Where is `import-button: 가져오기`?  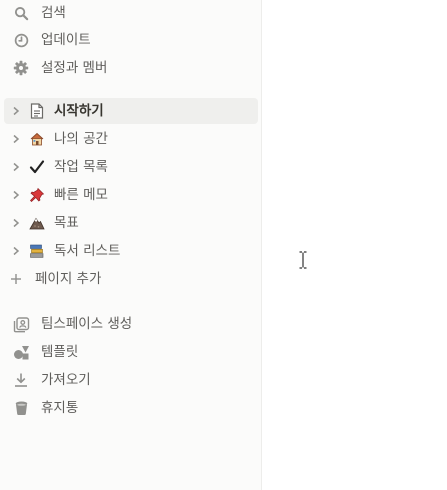
import-button: 가져오기 is located at coordinates (131, 380).